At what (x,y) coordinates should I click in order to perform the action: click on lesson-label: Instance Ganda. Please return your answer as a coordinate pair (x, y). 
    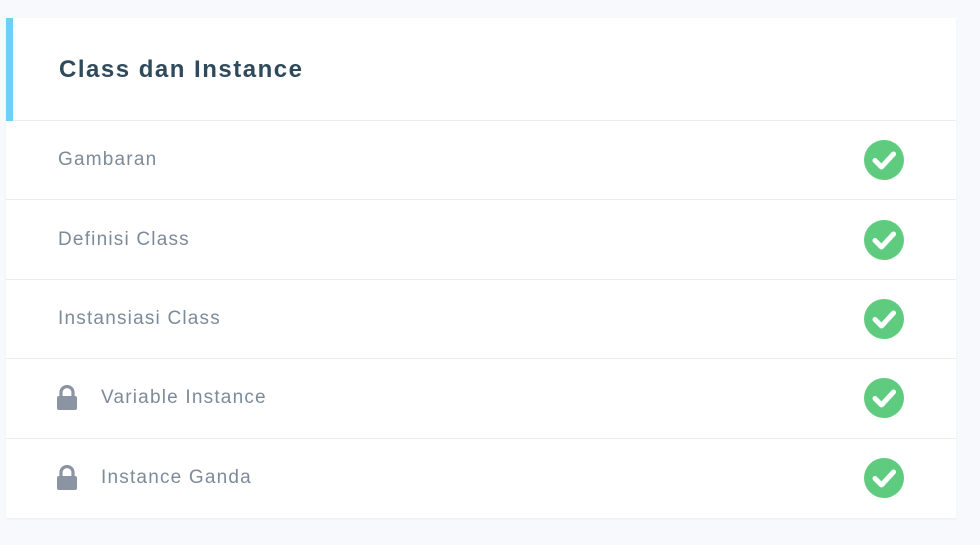
    Looking at the image, I should click on (176, 478).